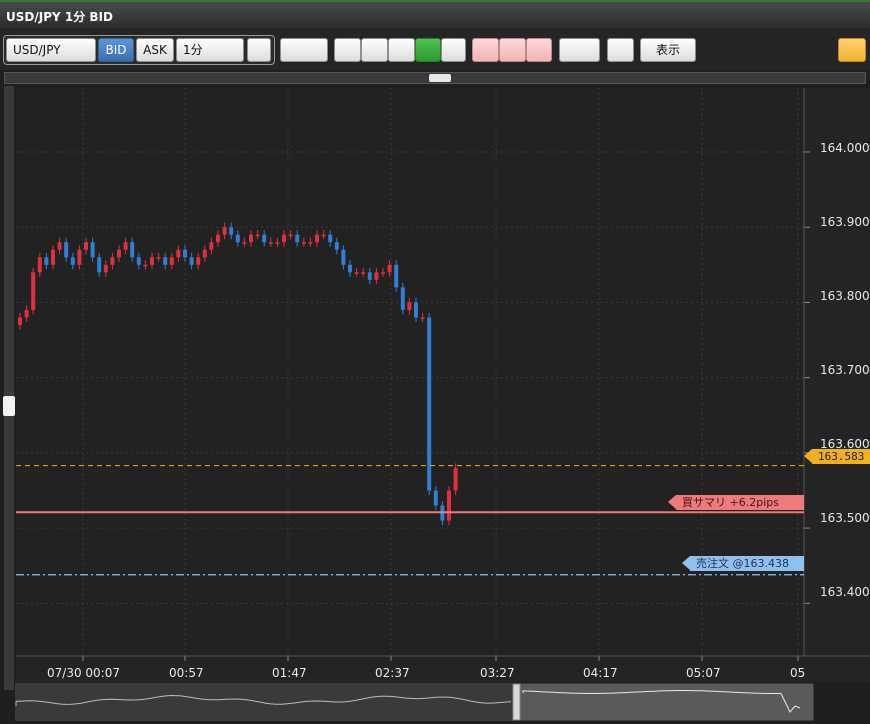  What do you see at coordinates (841, 456) in the screenshot?
I see `current-price-tag: 163.583` at bounding box center [841, 456].